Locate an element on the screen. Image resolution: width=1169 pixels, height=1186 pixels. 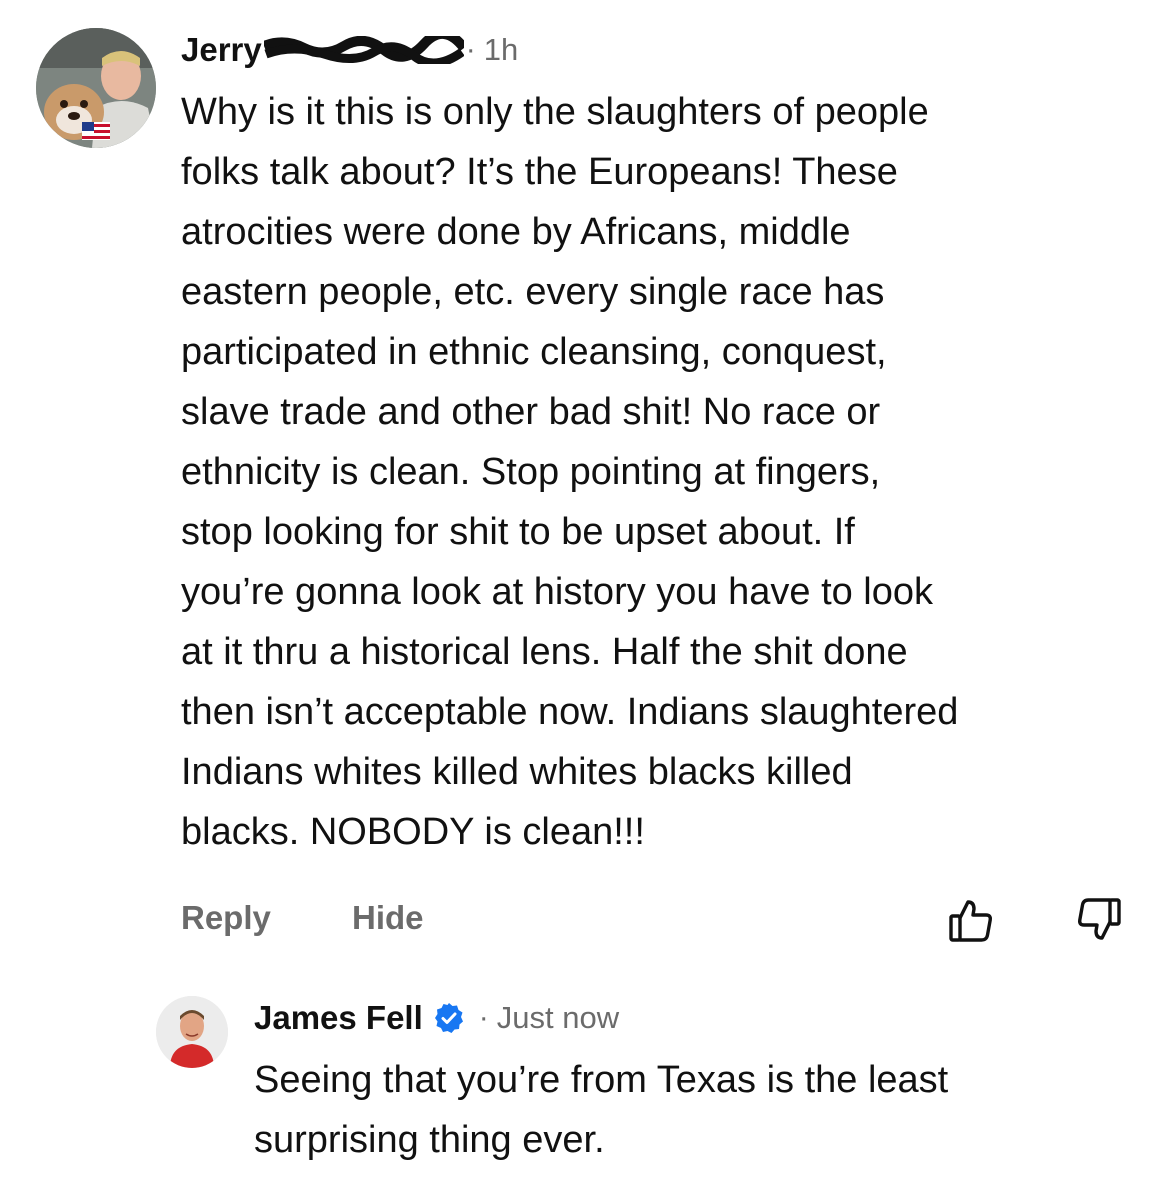
timestamp: 1h is located at coordinates (501, 50).